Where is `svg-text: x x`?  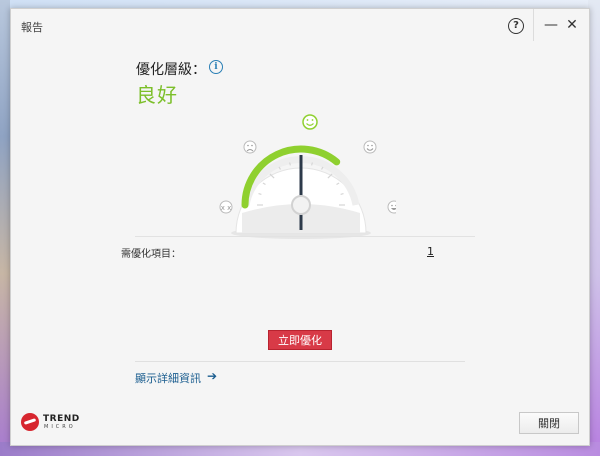
svg-text: x x is located at coordinates (226, 208).